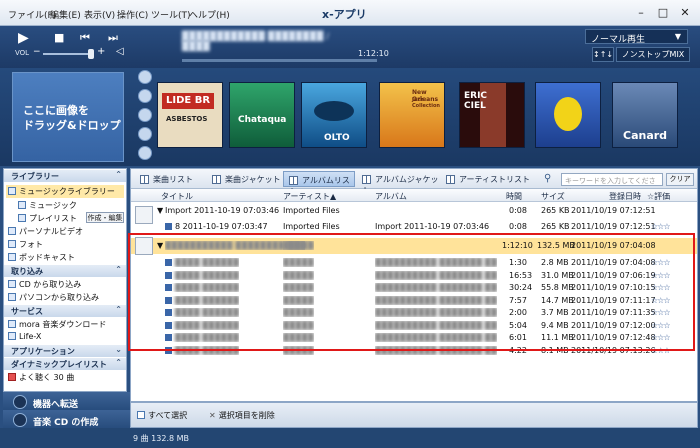  What do you see at coordinates (398, 183) in the screenshot?
I see `tab-album-jacket: アルバムジャケット` at bounding box center [398, 183].